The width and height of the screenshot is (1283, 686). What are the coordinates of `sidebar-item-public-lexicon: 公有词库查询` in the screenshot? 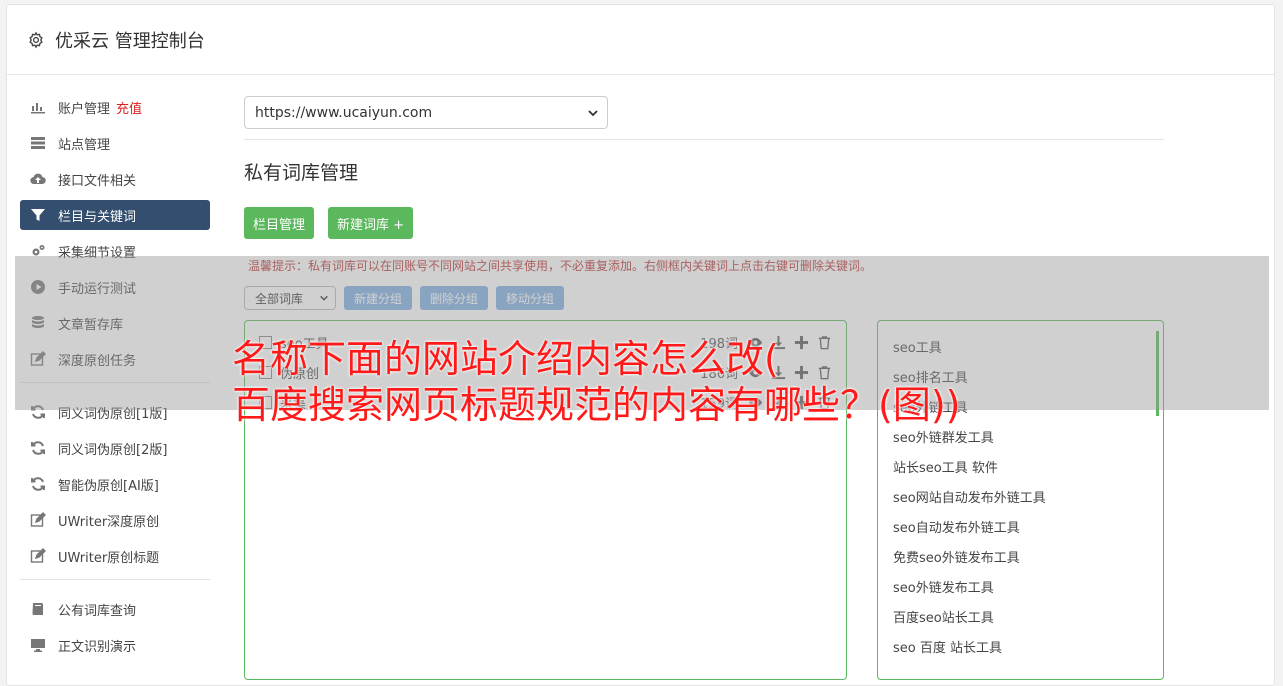 It's located at (115, 609).